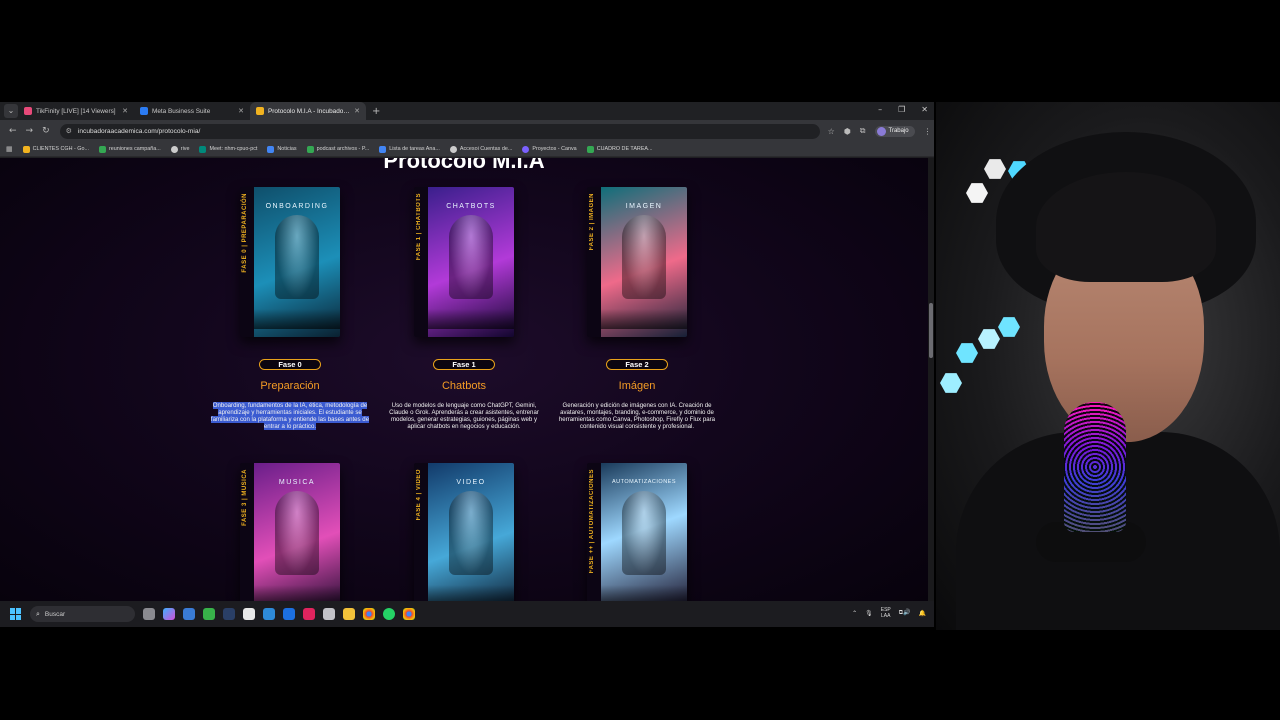 This screenshot has width=1280, height=720. What do you see at coordinates (139, 131) in the screenshot?
I see `url-text: incubadoraacademica.com/protocolo-mia/` at bounding box center [139, 131].